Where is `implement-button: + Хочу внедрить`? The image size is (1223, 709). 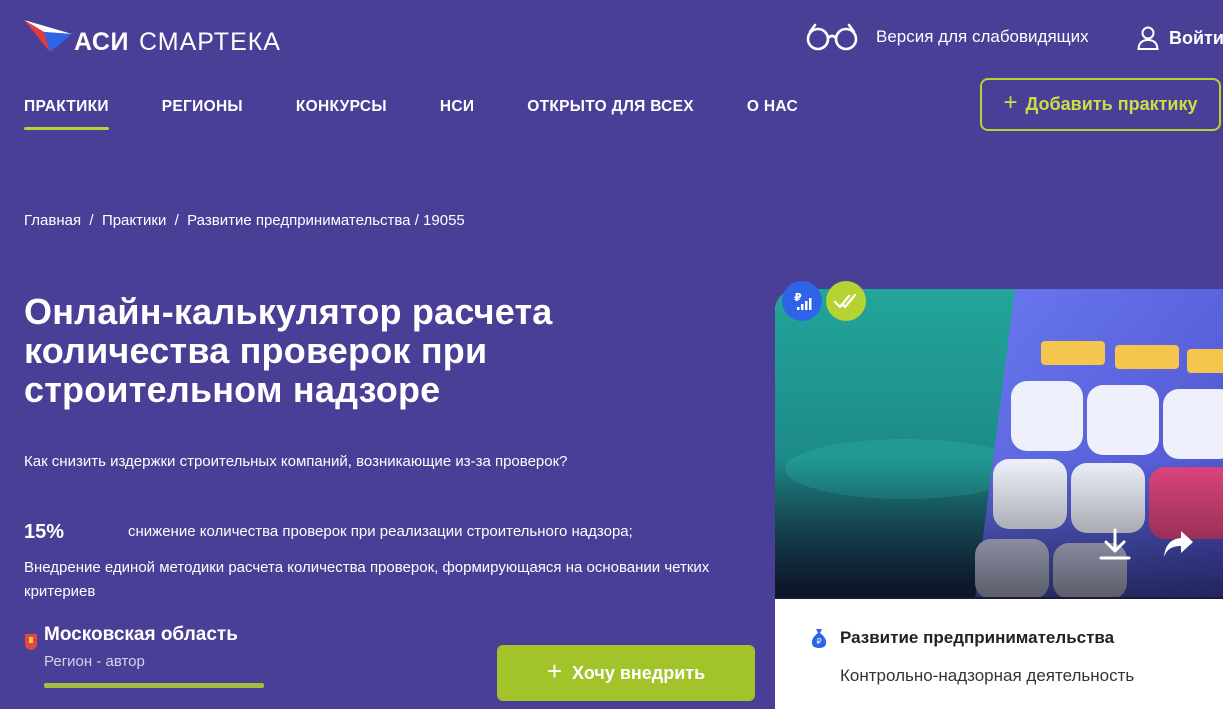 implement-button: + Хочу внедрить is located at coordinates (626, 673).